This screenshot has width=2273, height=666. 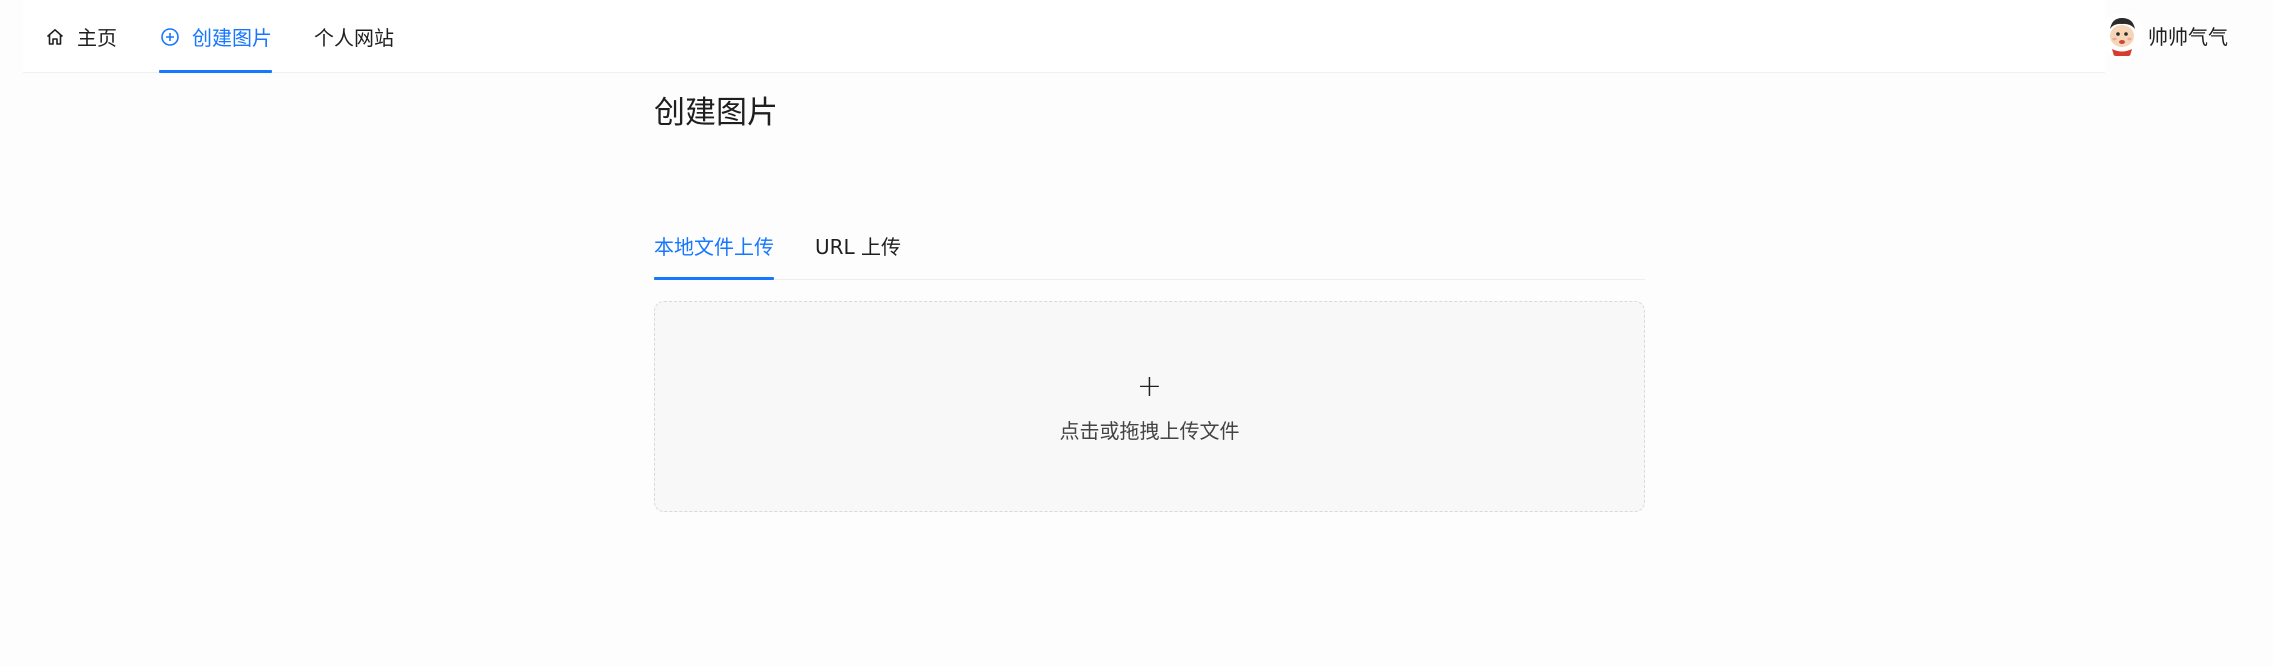 What do you see at coordinates (716, 113) in the screenshot?
I see `page-title: 创建图片` at bounding box center [716, 113].